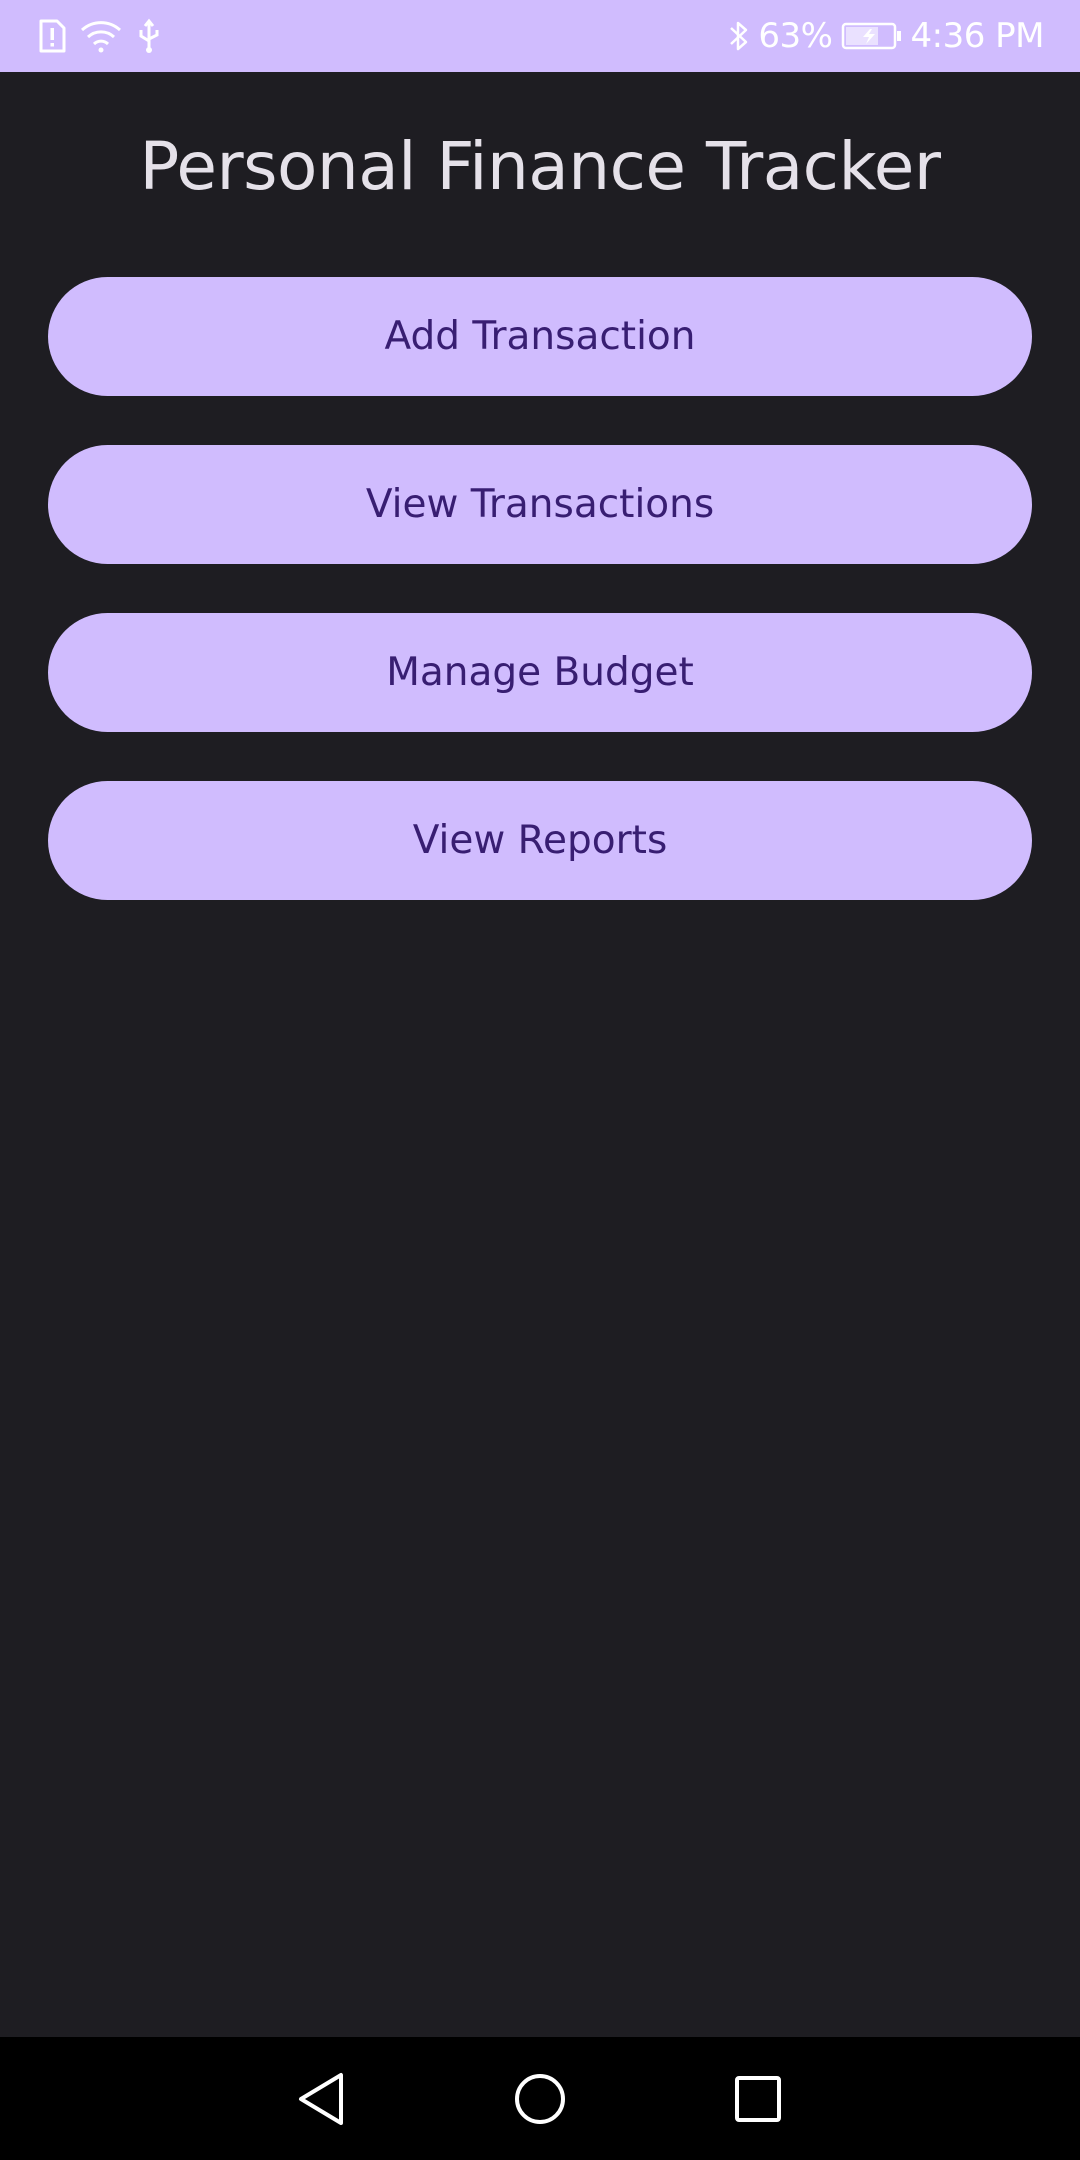 Image resolution: width=1080 pixels, height=2160 pixels. Describe the element at coordinates (977, 36) in the screenshot. I see `clock: 4:36 PM` at that location.